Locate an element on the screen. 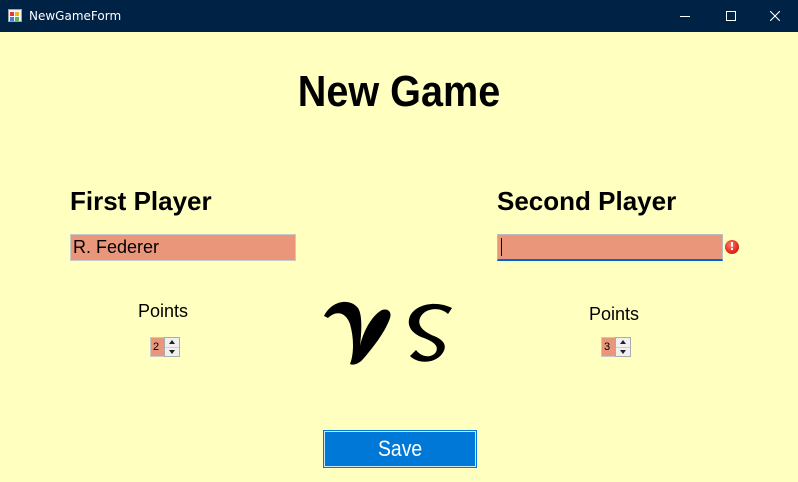 The image size is (798, 482). close-button is located at coordinates (775, 16).